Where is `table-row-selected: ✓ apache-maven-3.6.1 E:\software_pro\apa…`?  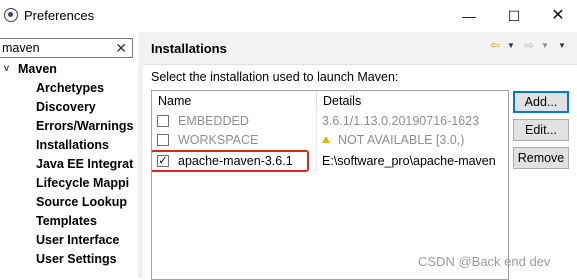
table-row-selected: ✓ apache-maven-3.6.1 E:\software_pro\apa… is located at coordinates (330, 161).